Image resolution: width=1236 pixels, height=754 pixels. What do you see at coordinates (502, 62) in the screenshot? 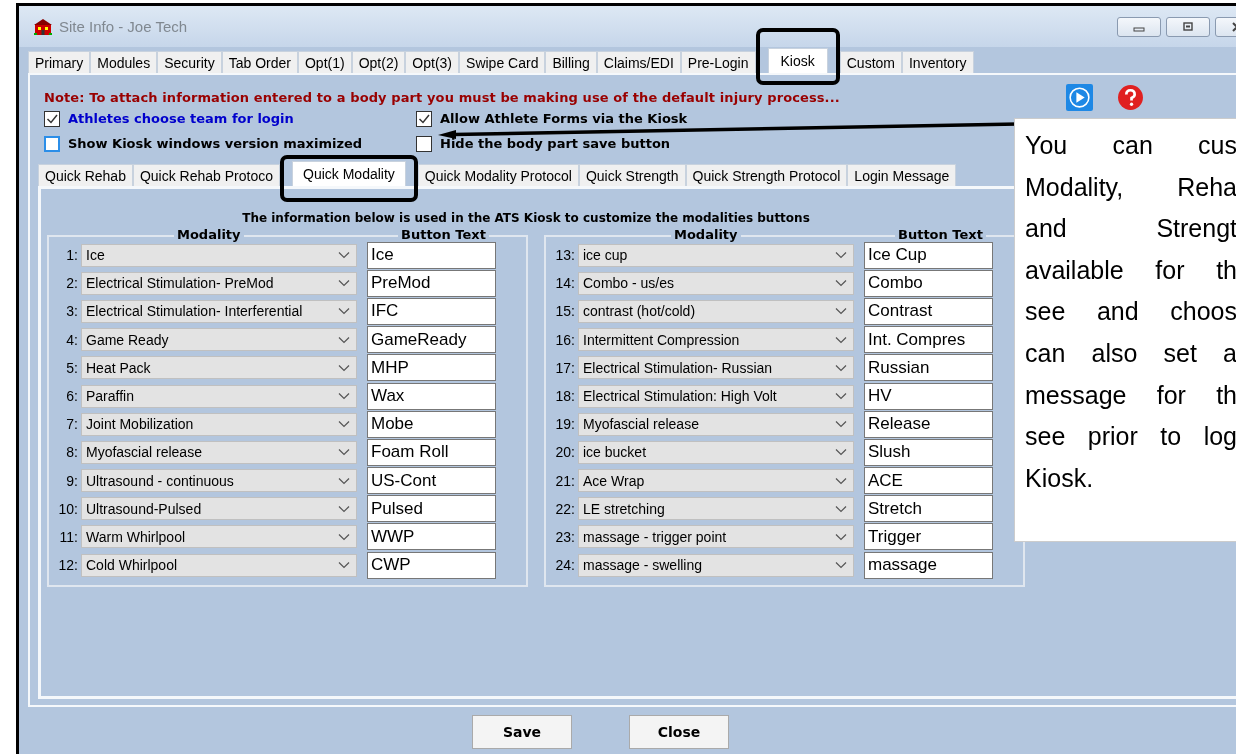
I see `tab: Swipe Card` at bounding box center [502, 62].